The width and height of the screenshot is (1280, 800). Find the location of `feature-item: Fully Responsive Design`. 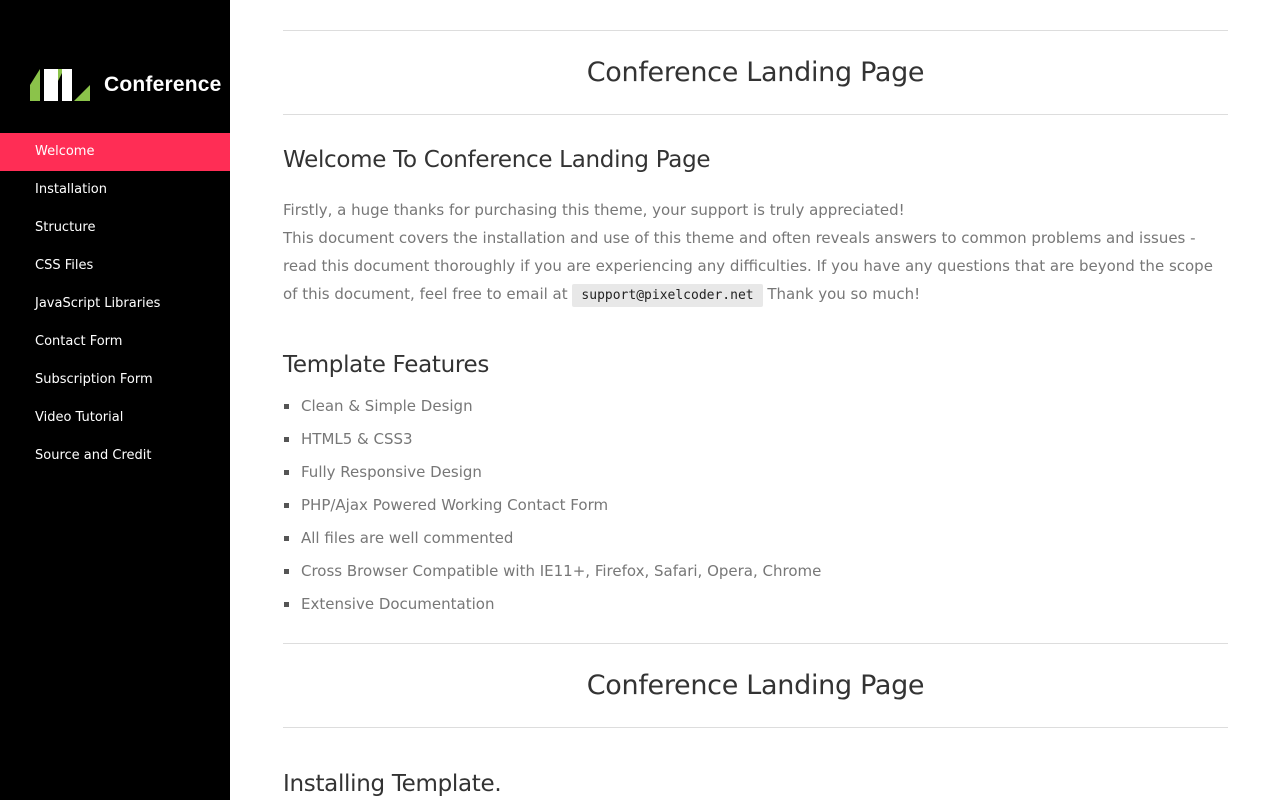

feature-item: Fully Responsive Design is located at coordinates (552, 472).